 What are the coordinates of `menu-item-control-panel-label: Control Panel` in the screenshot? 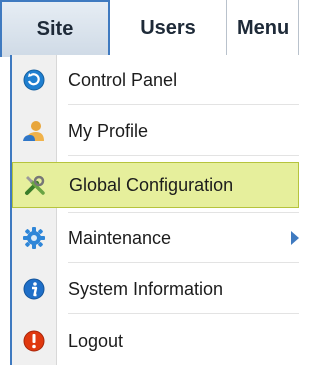 It's located at (123, 79).